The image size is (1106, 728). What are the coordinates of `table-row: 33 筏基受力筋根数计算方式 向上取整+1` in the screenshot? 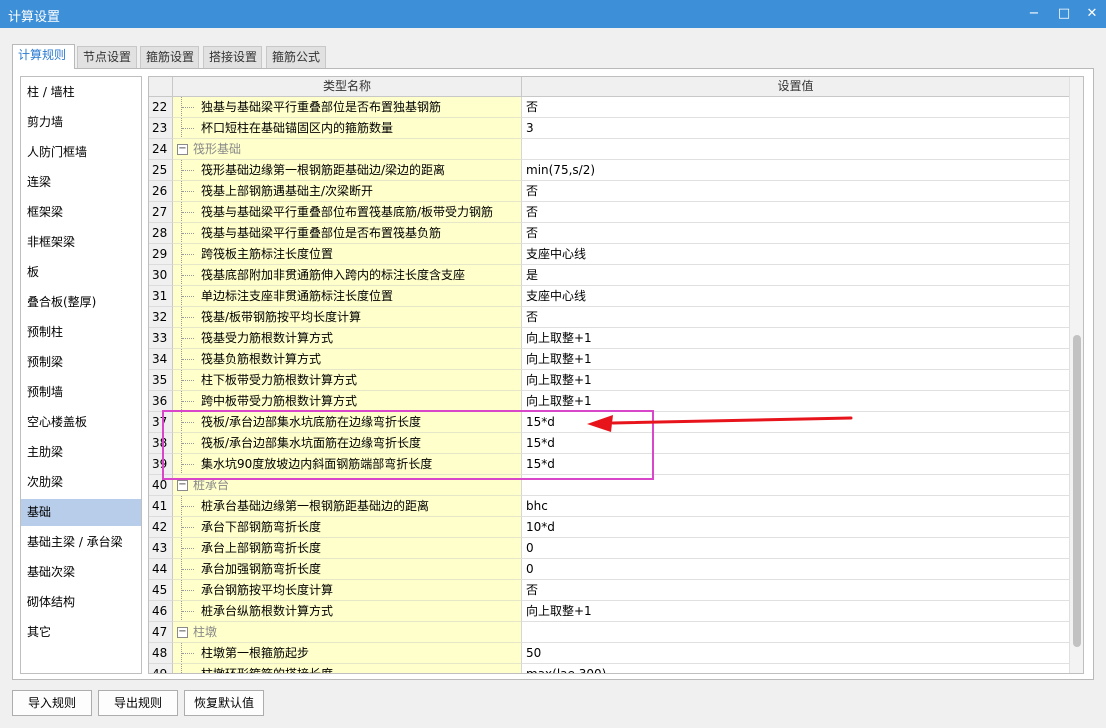 It's located at (609, 338).